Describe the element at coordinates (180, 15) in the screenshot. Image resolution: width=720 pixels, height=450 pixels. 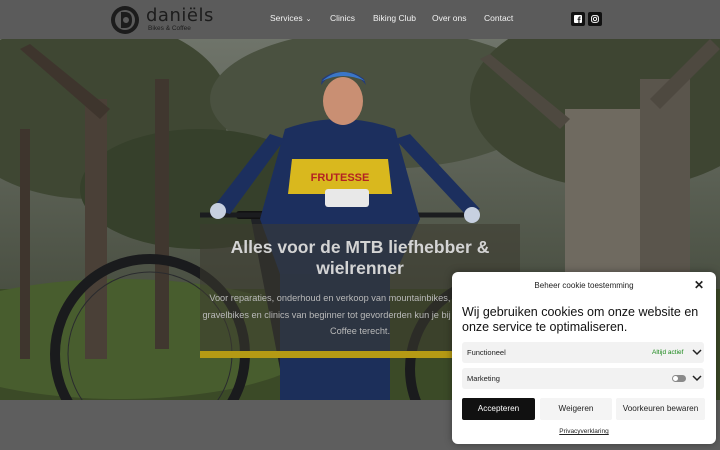
I see `logo-text: daniëls` at that location.